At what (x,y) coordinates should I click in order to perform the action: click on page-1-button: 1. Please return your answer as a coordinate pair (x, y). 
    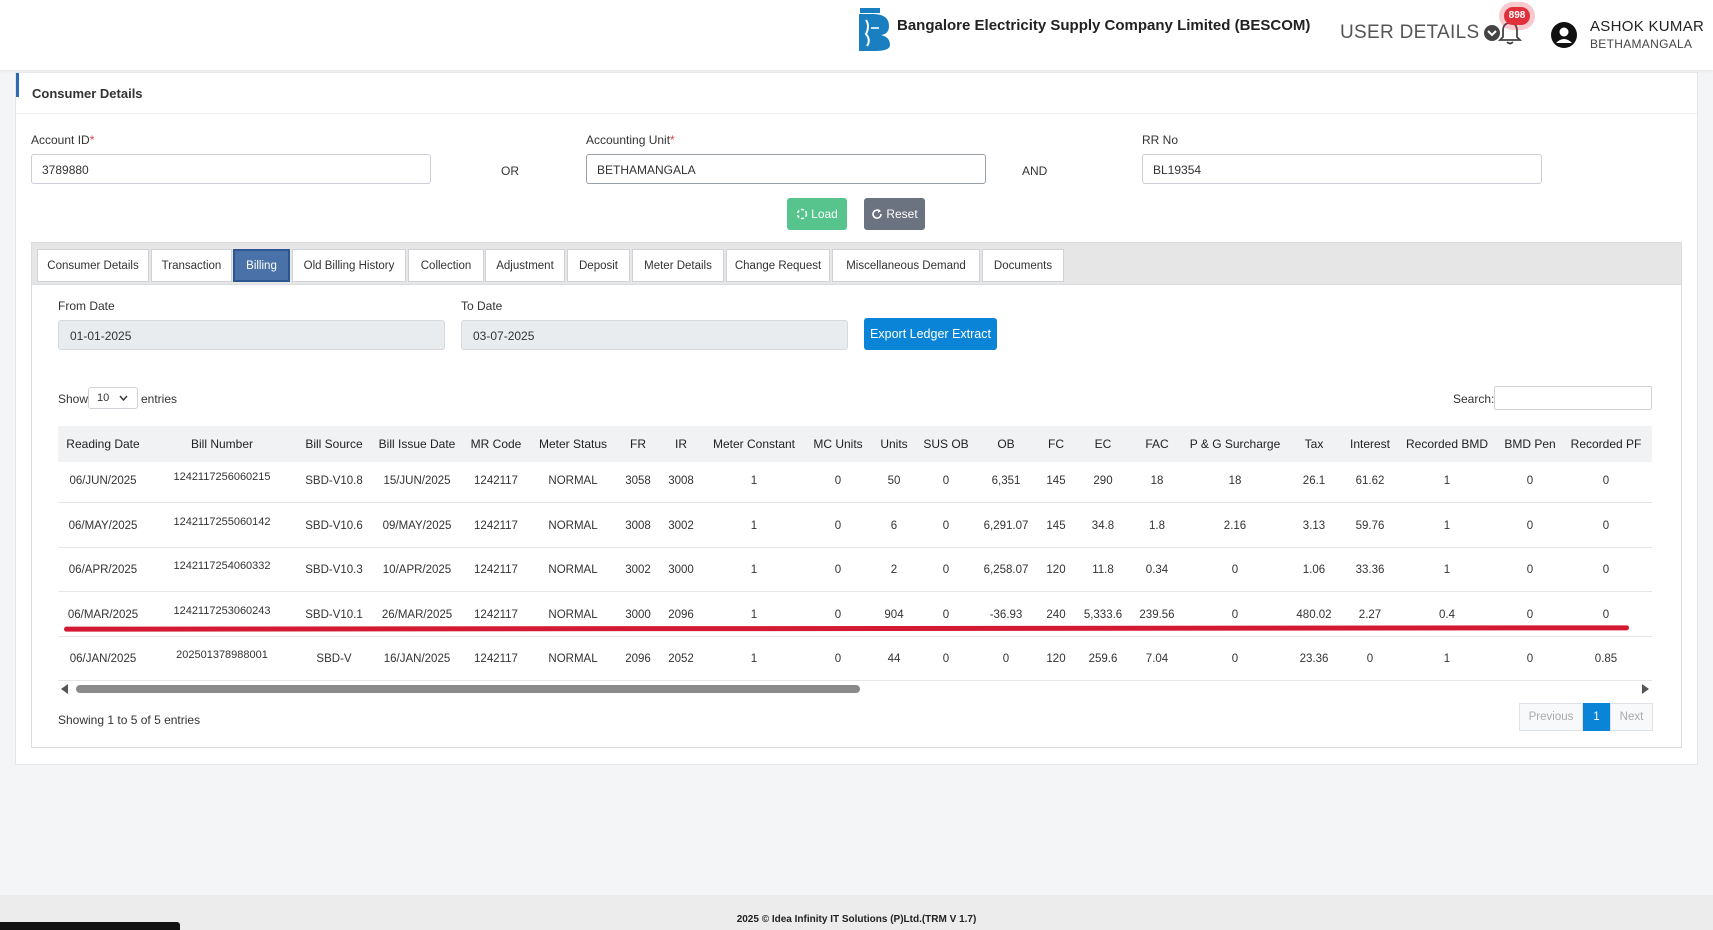
    Looking at the image, I should click on (1596, 717).